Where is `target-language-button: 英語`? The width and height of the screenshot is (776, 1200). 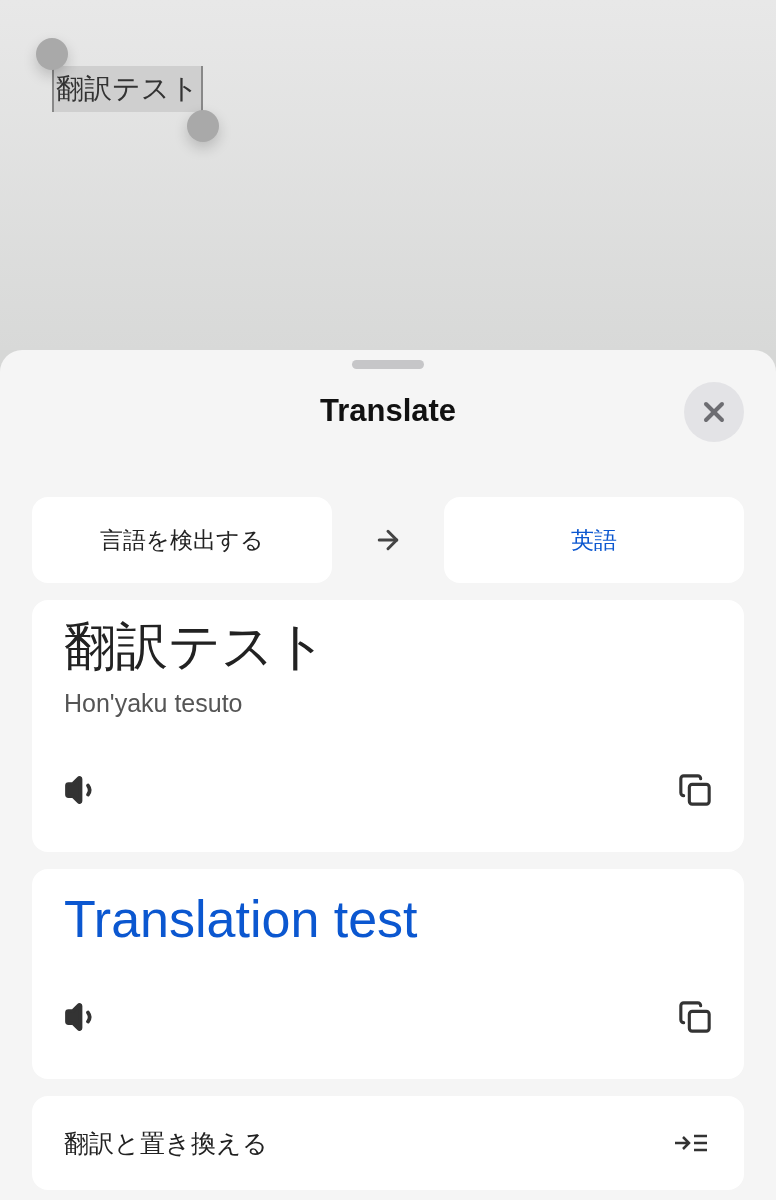 target-language-button: 英語 is located at coordinates (594, 540).